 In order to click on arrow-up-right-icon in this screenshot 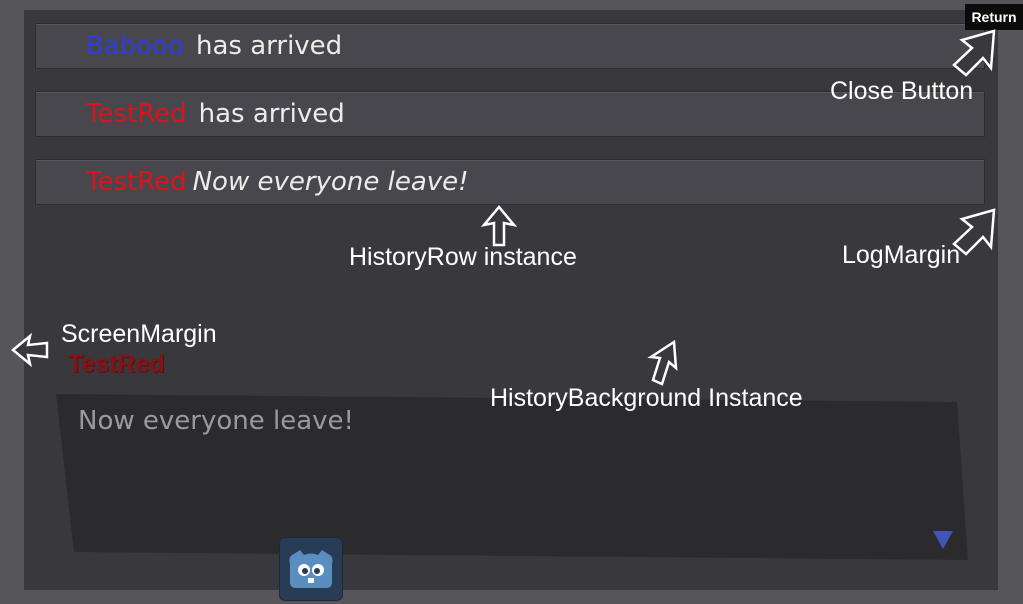, I will do `click(974, 53)`.